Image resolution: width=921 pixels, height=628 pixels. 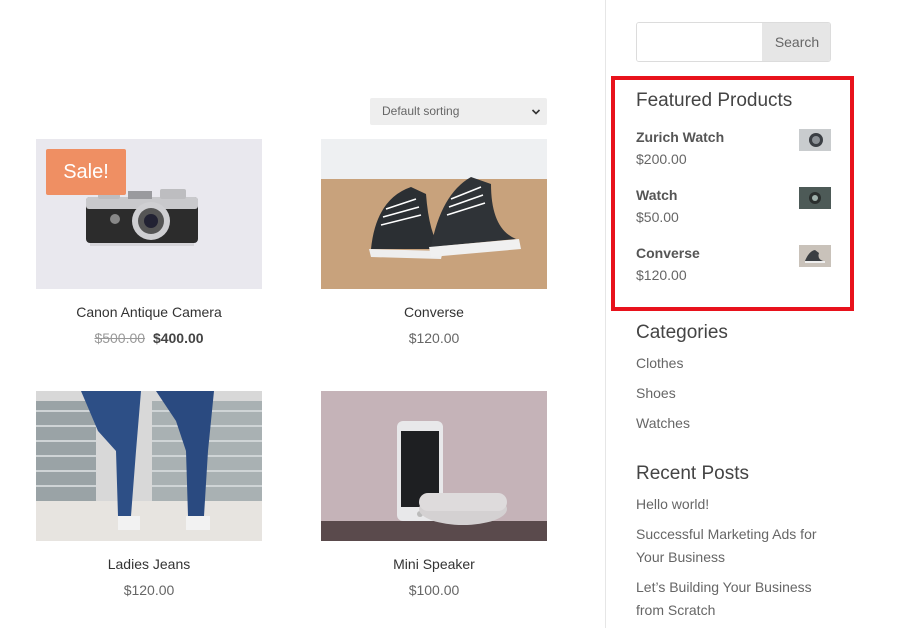 I want to click on search-button: Search, so click(x=796, y=42).